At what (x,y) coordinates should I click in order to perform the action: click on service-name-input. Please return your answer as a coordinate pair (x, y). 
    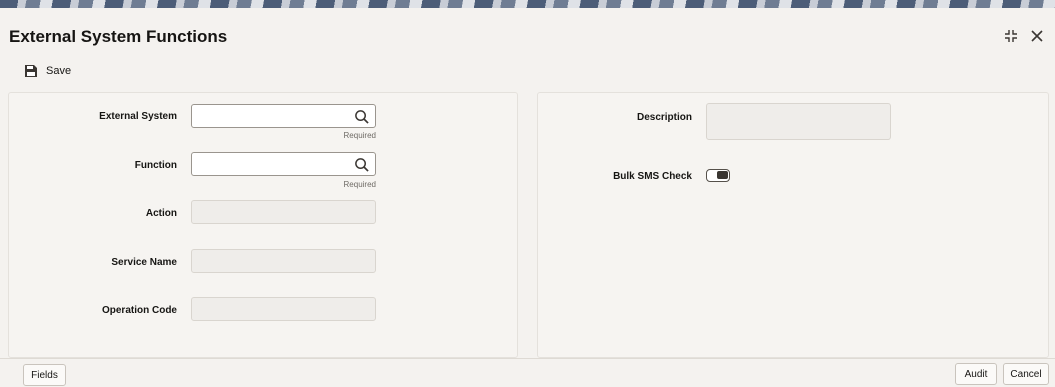
    Looking at the image, I should click on (273, 262).